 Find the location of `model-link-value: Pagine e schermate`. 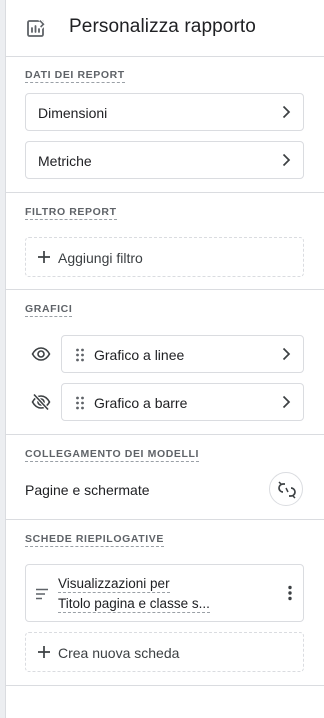

model-link-value: Pagine e schermate is located at coordinates (87, 490).